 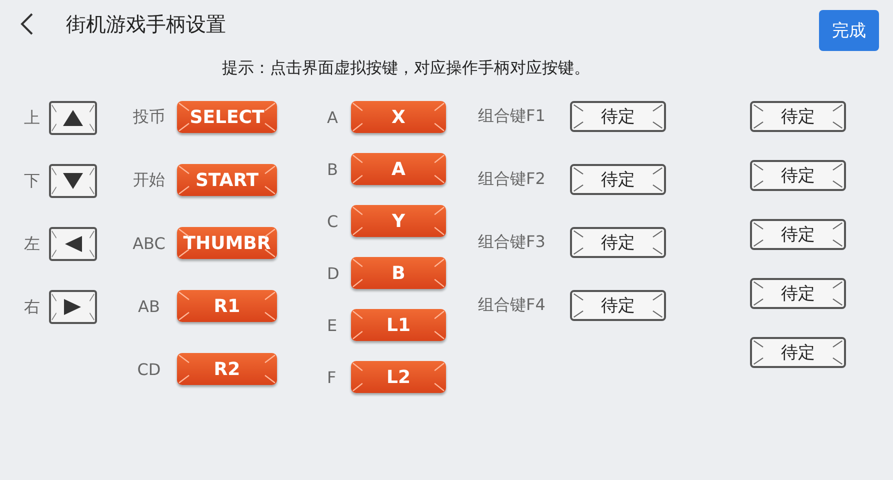 What do you see at coordinates (398, 221) in the screenshot?
I see `key-button: Y` at bounding box center [398, 221].